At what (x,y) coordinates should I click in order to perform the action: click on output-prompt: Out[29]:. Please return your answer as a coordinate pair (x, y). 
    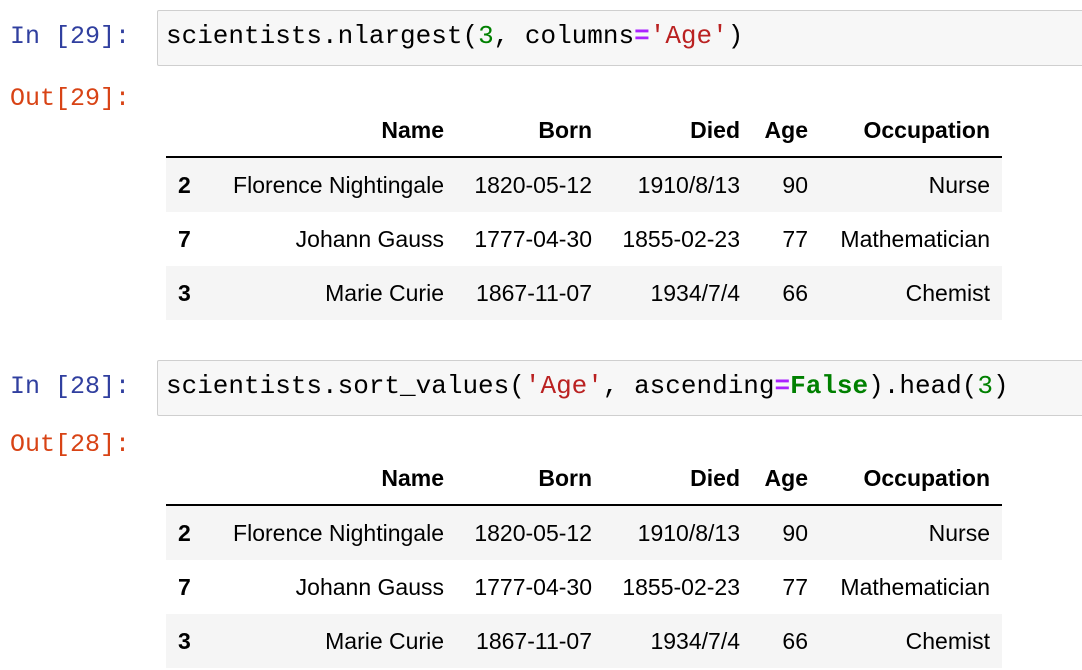
    Looking at the image, I should click on (70, 98).